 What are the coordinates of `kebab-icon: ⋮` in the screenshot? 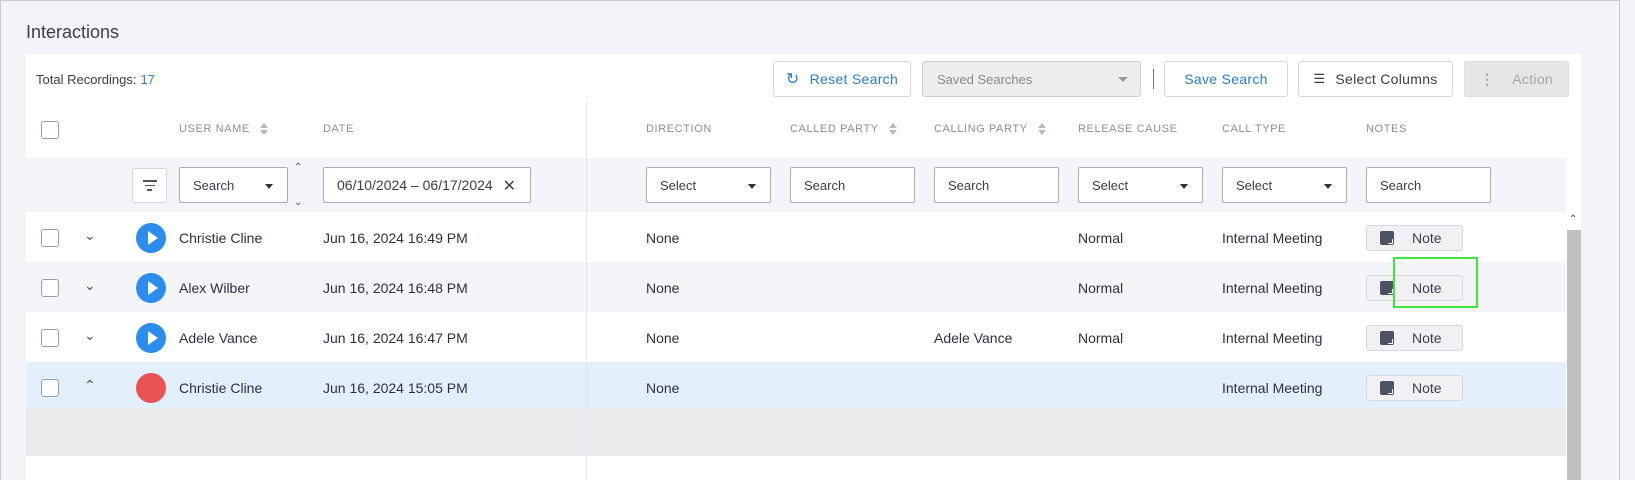 It's located at (1487, 78).